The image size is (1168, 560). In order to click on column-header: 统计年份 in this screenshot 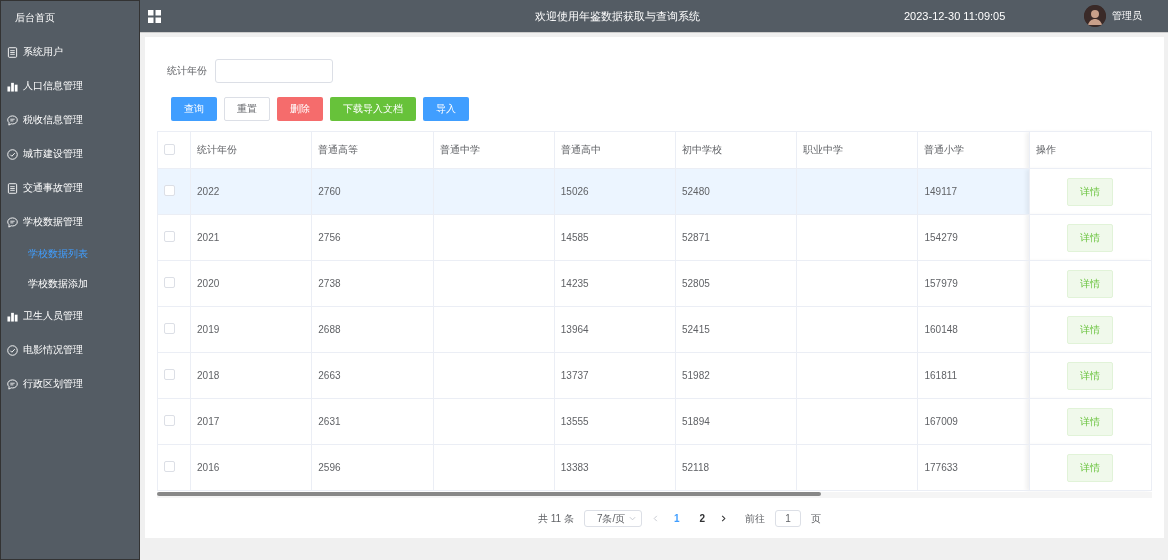, I will do `click(217, 149)`.